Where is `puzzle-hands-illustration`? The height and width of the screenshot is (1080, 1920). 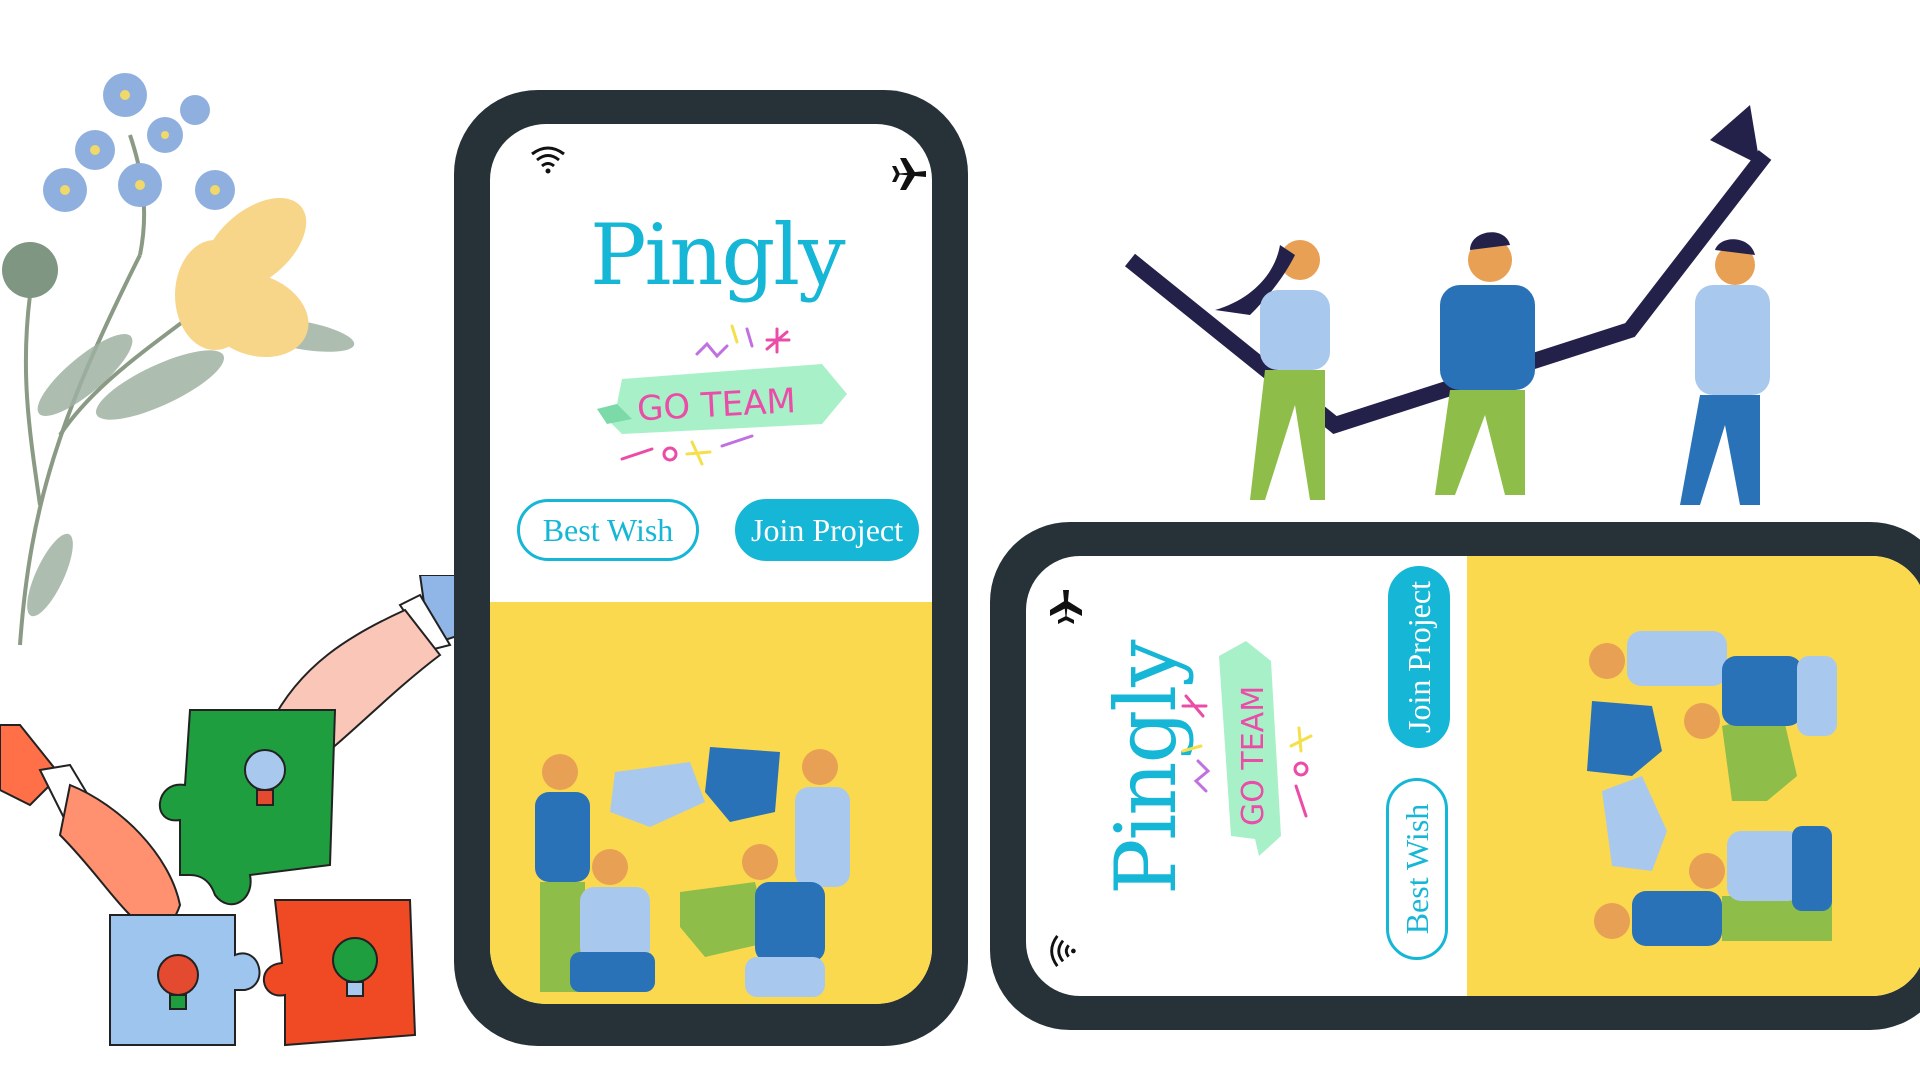
puzzle-hands-illustration is located at coordinates (230, 811).